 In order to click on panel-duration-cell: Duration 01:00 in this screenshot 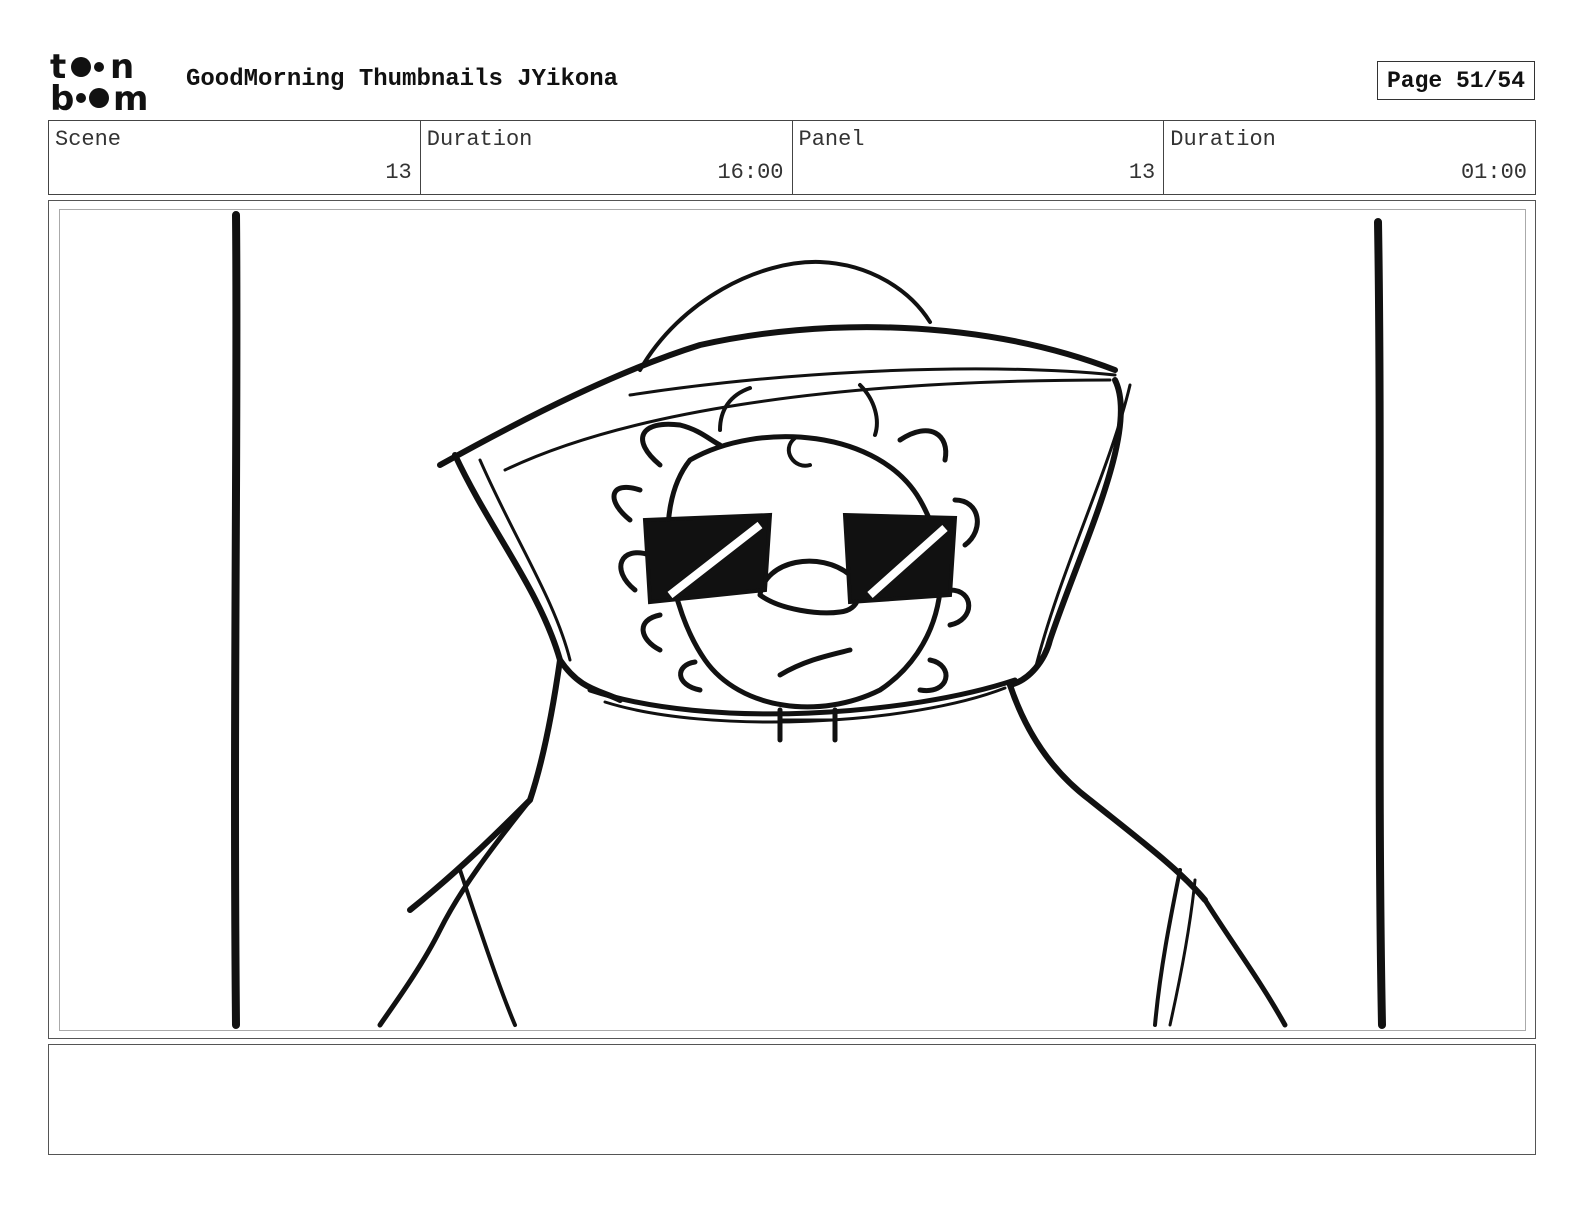, I will do `click(1349, 157)`.